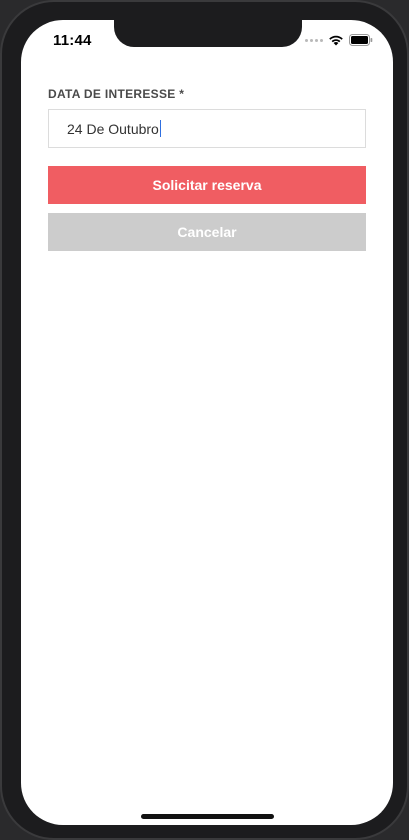 This screenshot has width=409, height=840. I want to click on text-caret, so click(160, 128).